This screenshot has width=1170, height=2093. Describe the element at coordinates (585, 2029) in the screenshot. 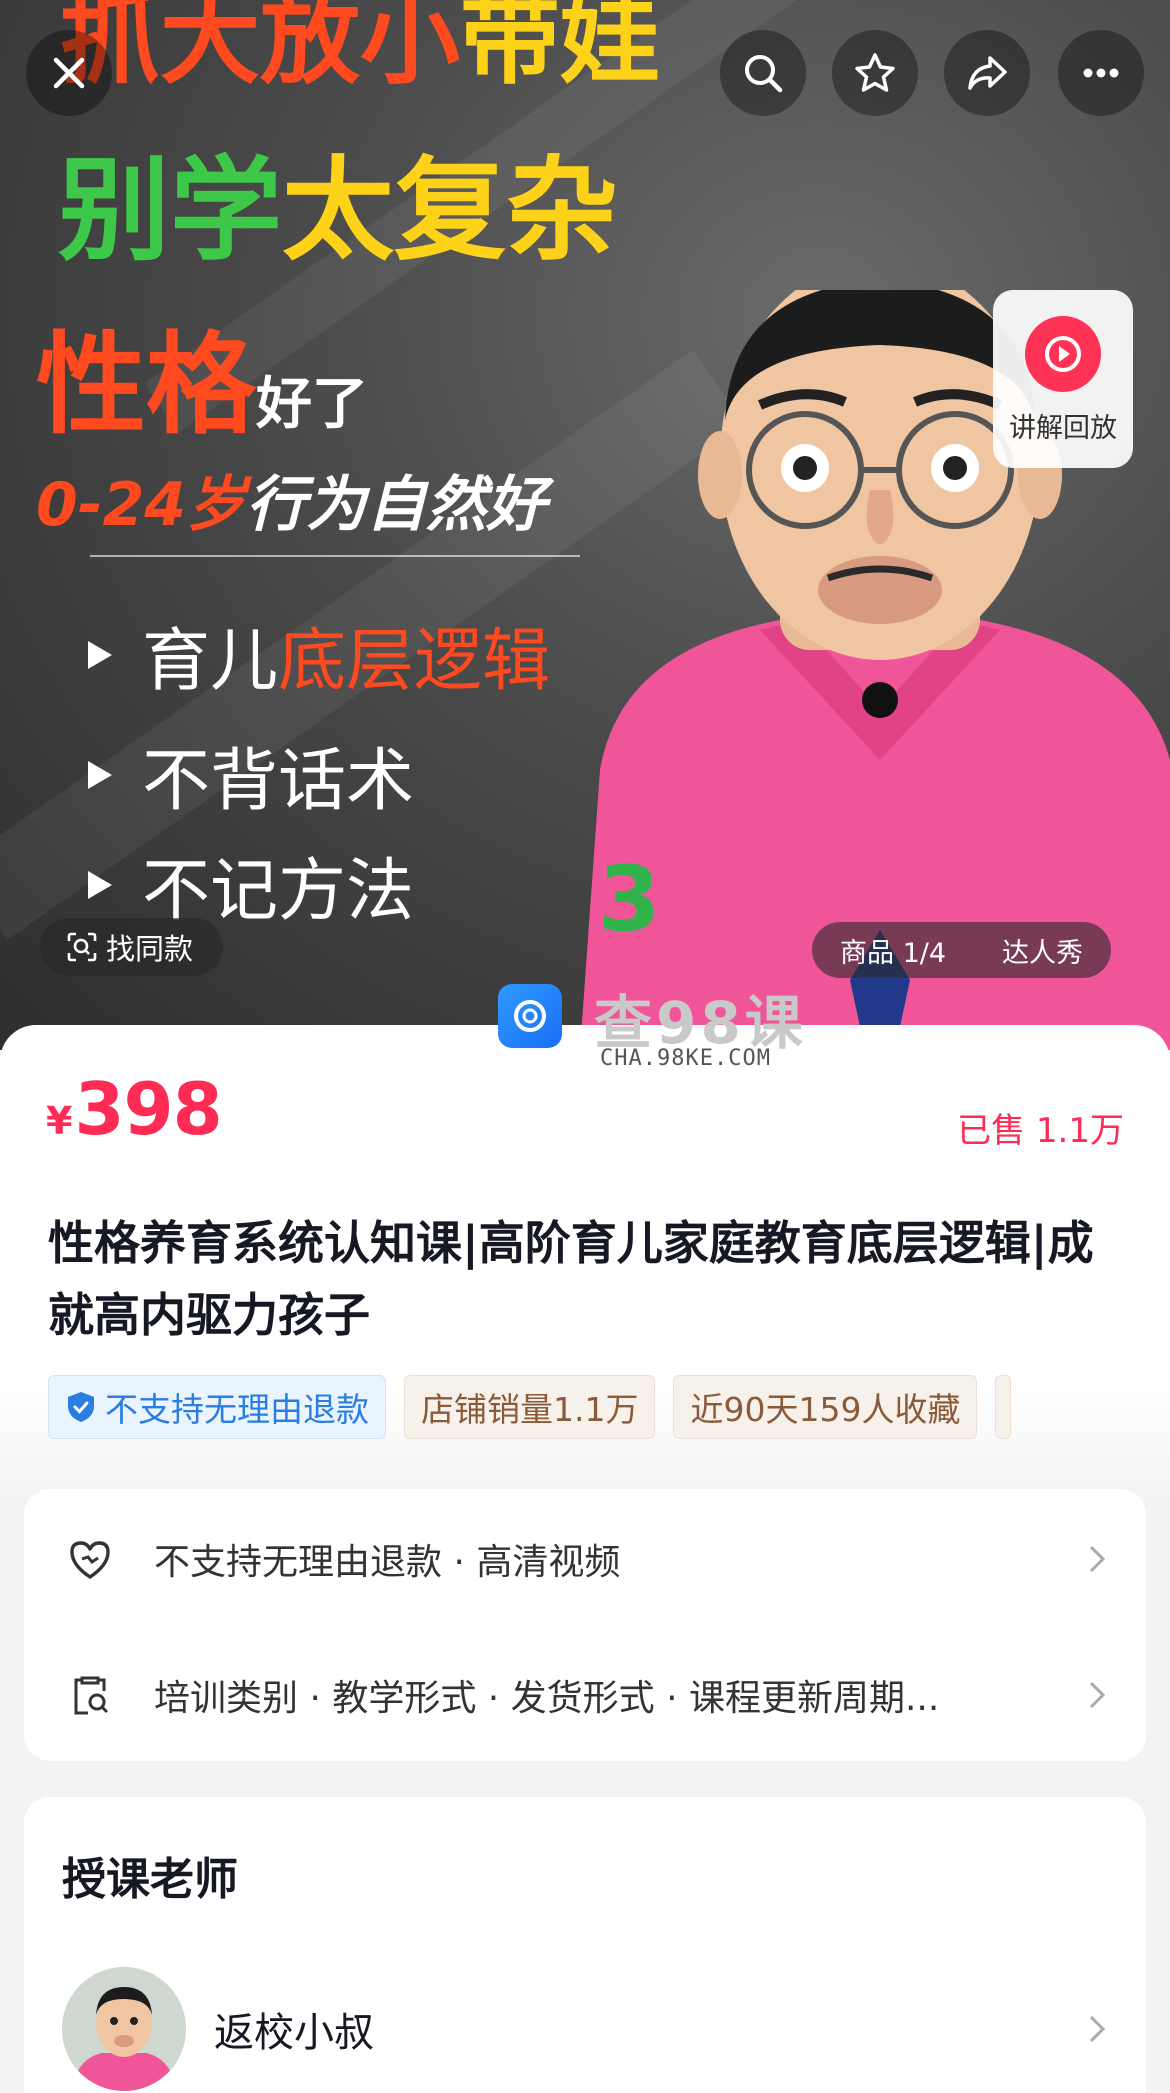

I see `teacher-row: 返校小叔` at that location.